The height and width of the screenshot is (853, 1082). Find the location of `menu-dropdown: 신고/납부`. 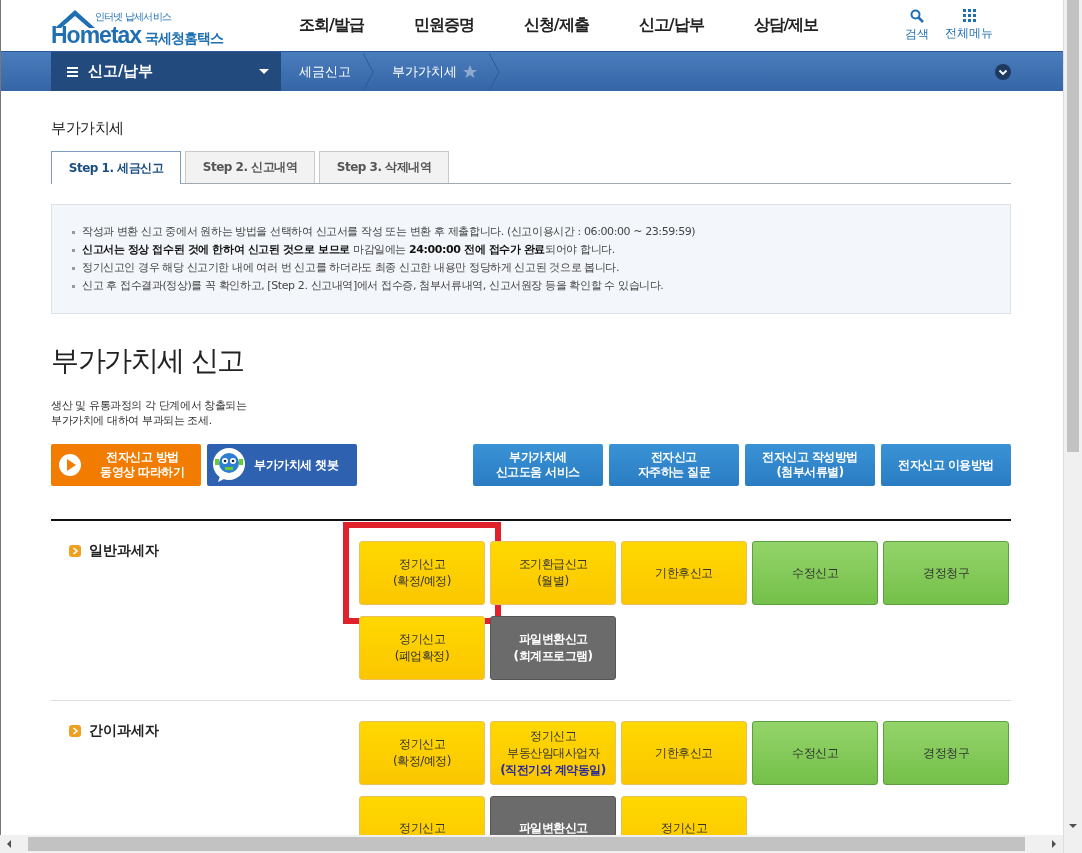

menu-dropdown: 신고/납부 is located at coordinates (166, 71).